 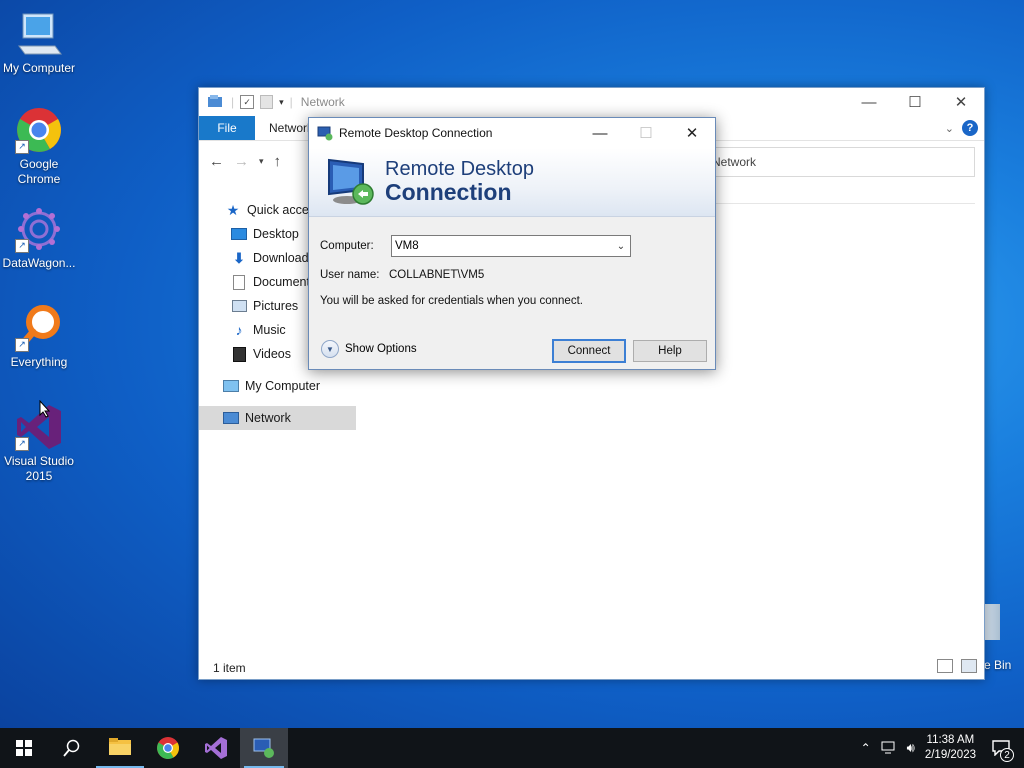 I want to click on nav-item-label: Network, so click(x=268, y=418).